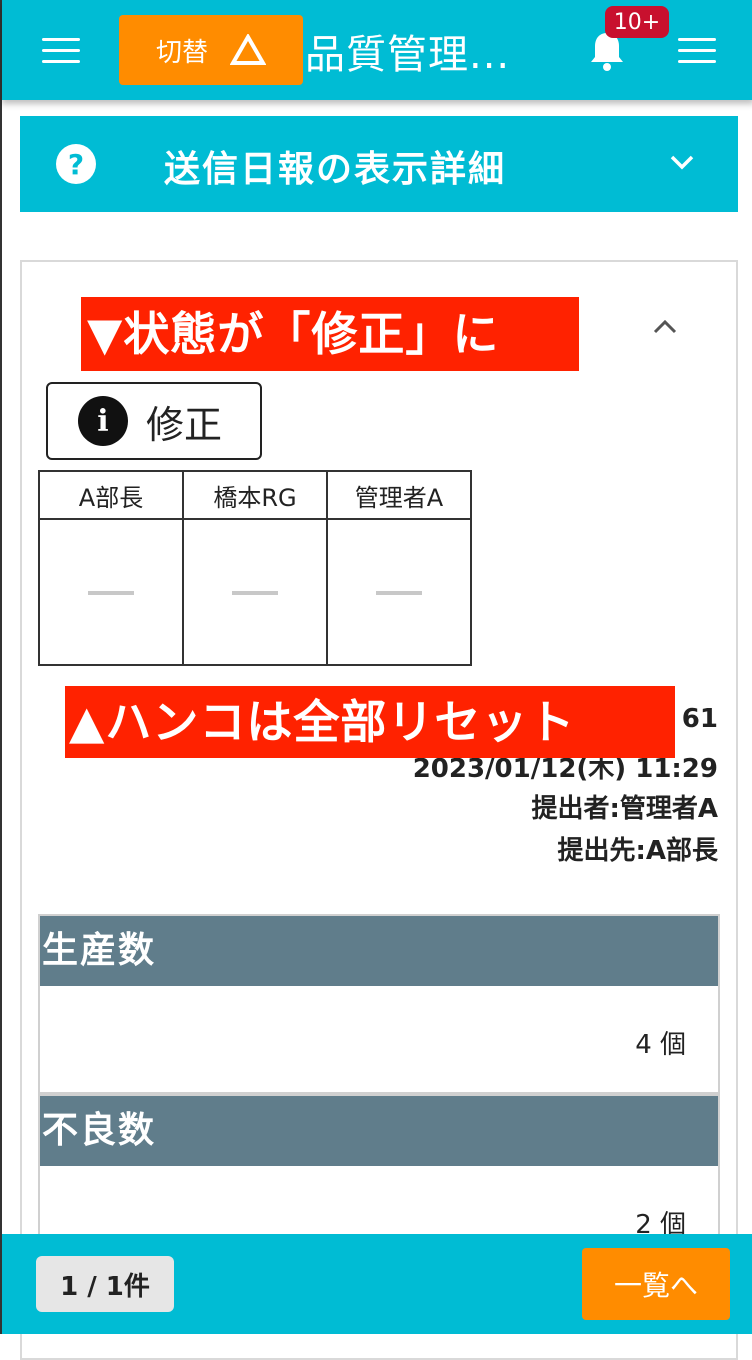  I want to click on page-count: 1 / 1件, so click(105, 1284).